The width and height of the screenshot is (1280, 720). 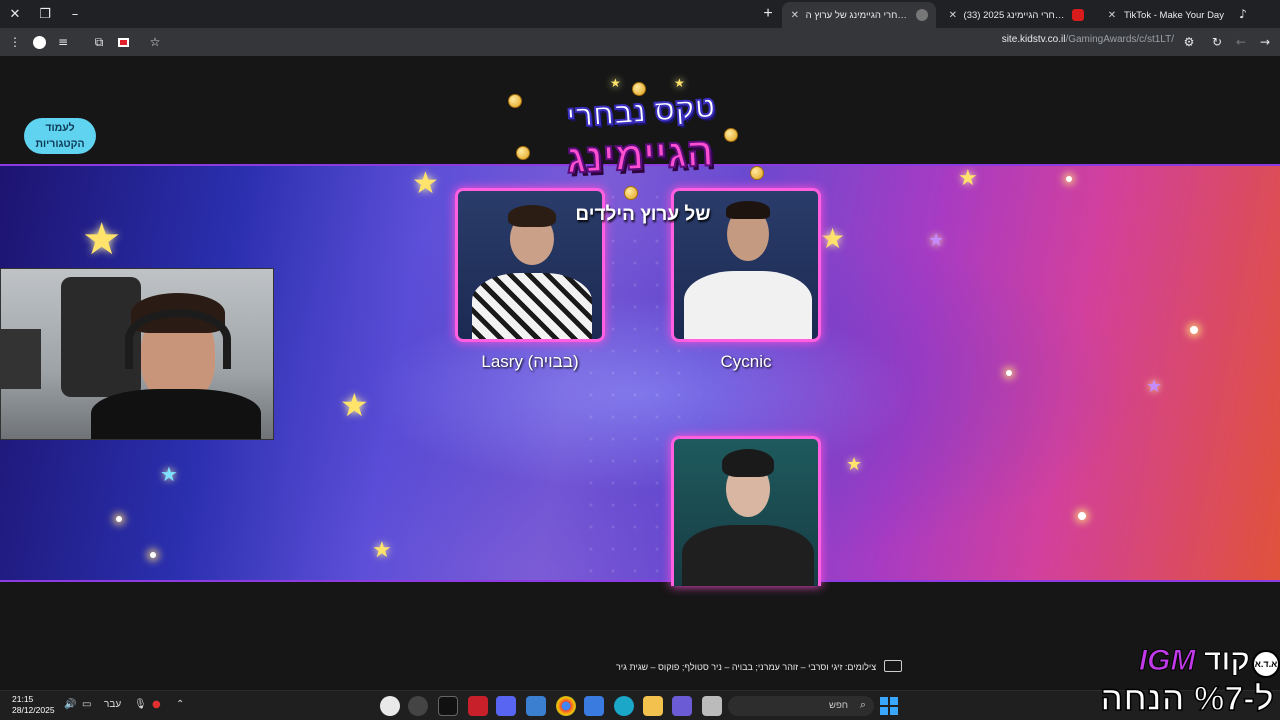 What do you see at coordinates (1226, 661) in the screenshot?
I see `code-label: קוד` at bounding box center [1226, 661].